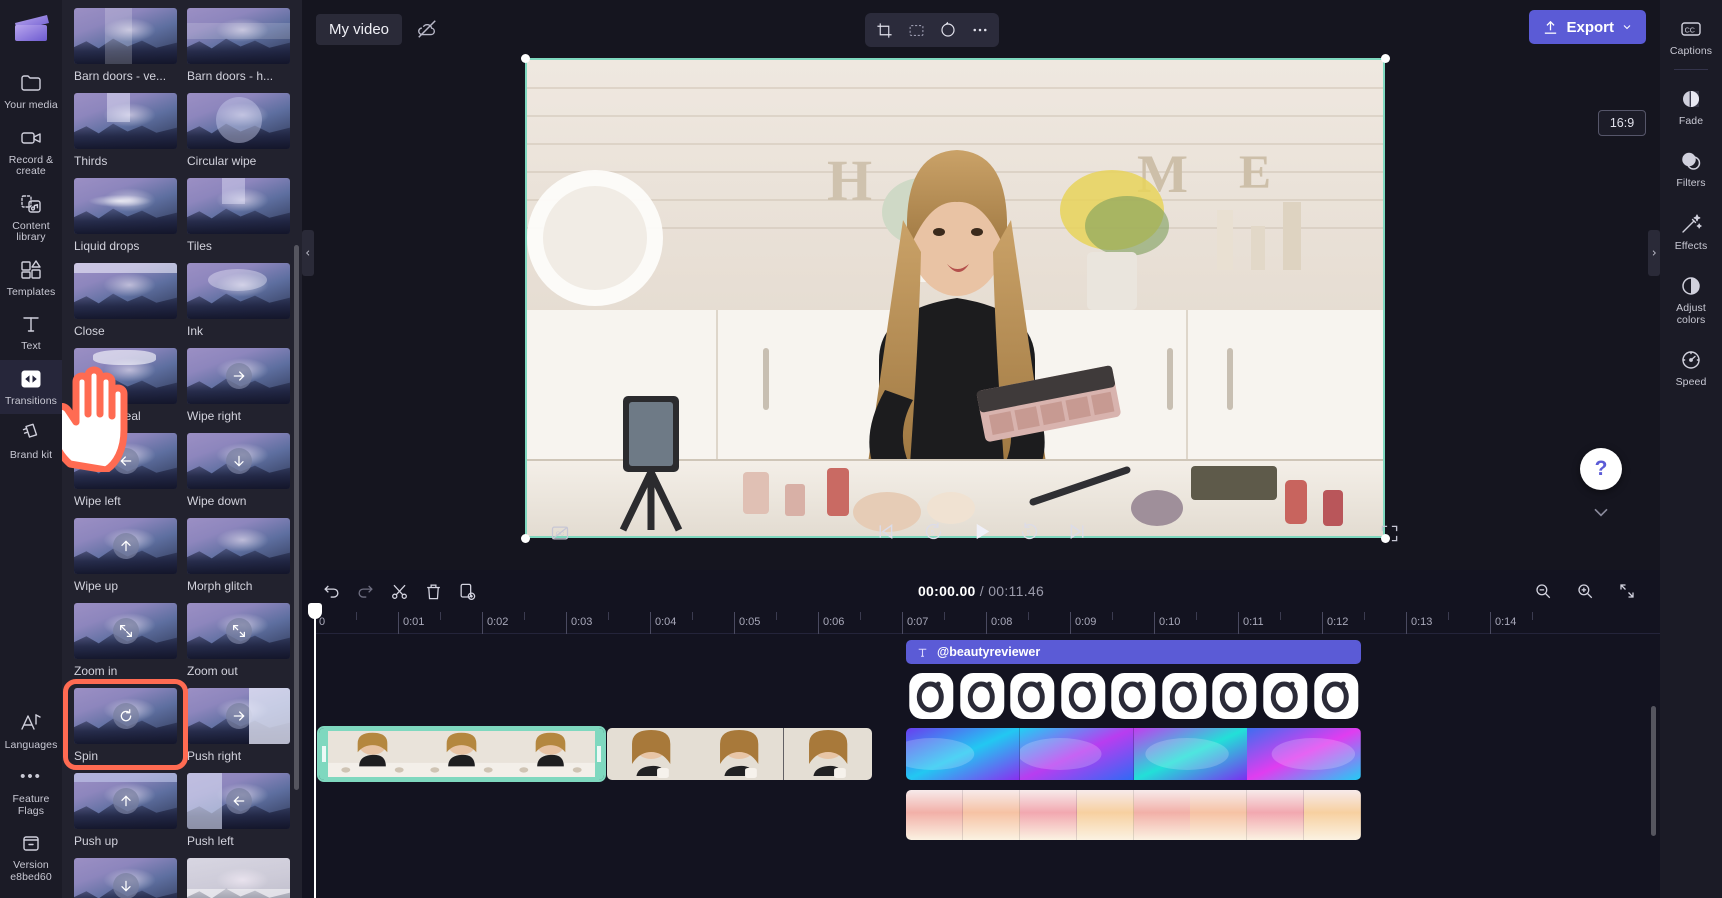  Describe the element at coordinates (1587, 27) in the screenshot. I see `export-button: Export` at that location.